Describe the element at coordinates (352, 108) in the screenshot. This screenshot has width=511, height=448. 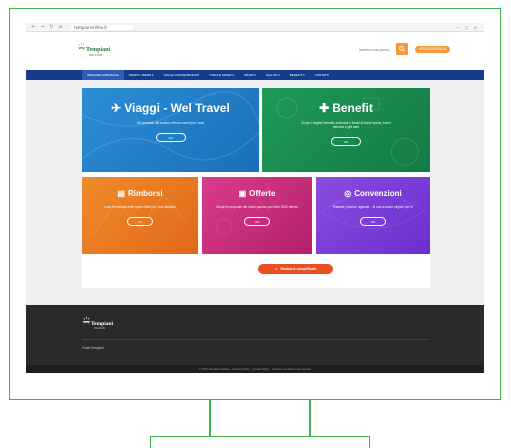
I see `tile-benefit-title: Benefit` at that location.